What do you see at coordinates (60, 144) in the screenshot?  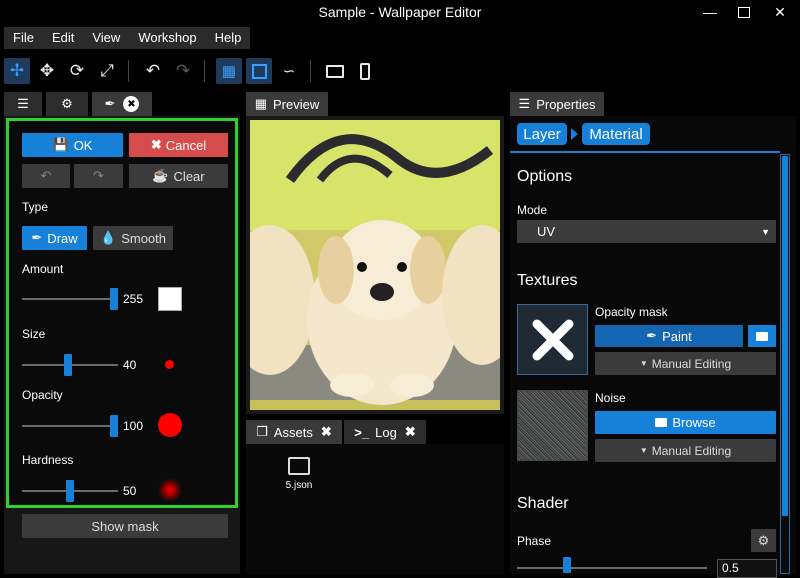 I see `save-icon: 💾` at bounding box center [60, 144].